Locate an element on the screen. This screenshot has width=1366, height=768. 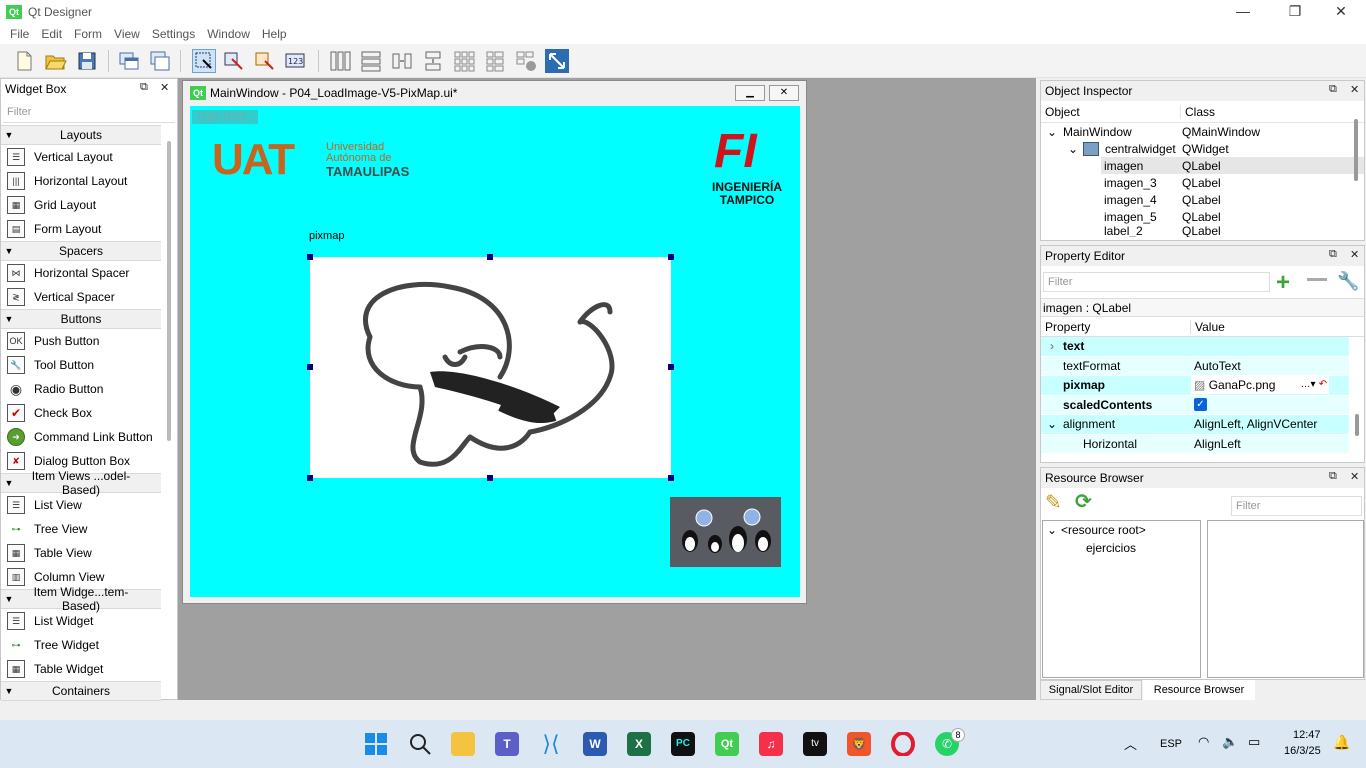
widget-item: ⋈ Horizontal Spacer is located at coordinates (81, 273).